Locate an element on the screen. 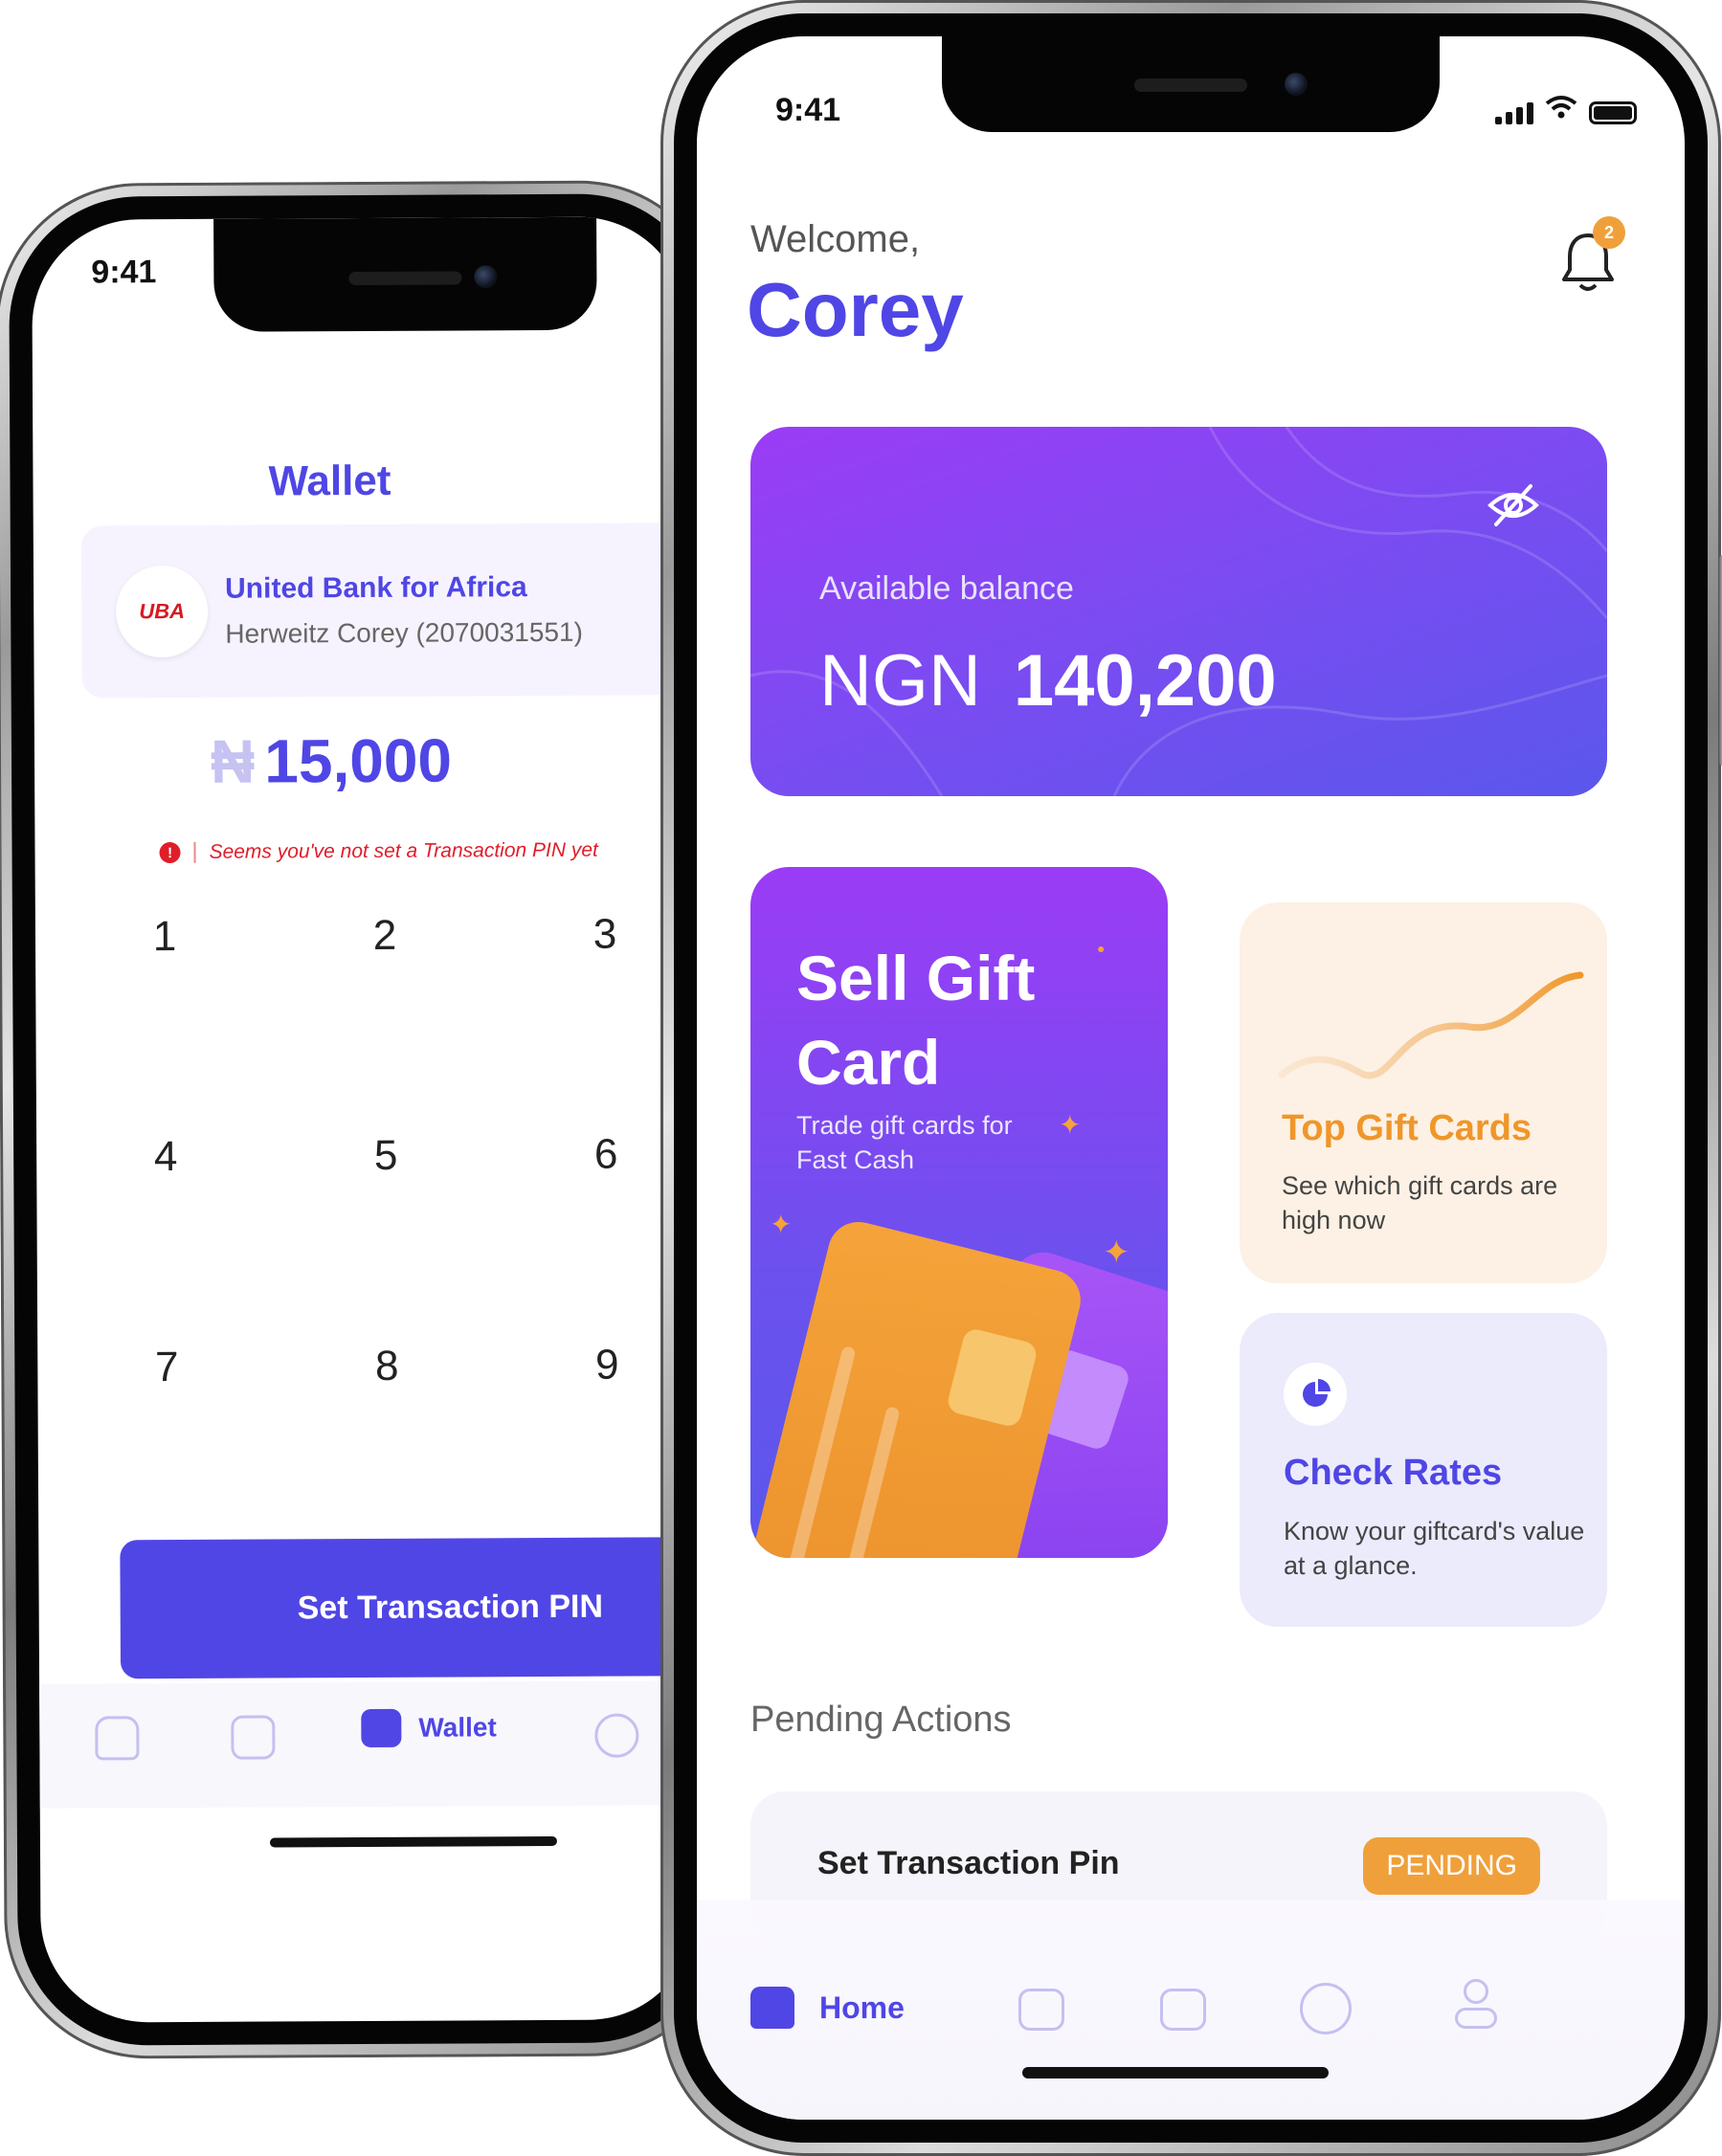  card-chip is located at coordinates (992, 1377).